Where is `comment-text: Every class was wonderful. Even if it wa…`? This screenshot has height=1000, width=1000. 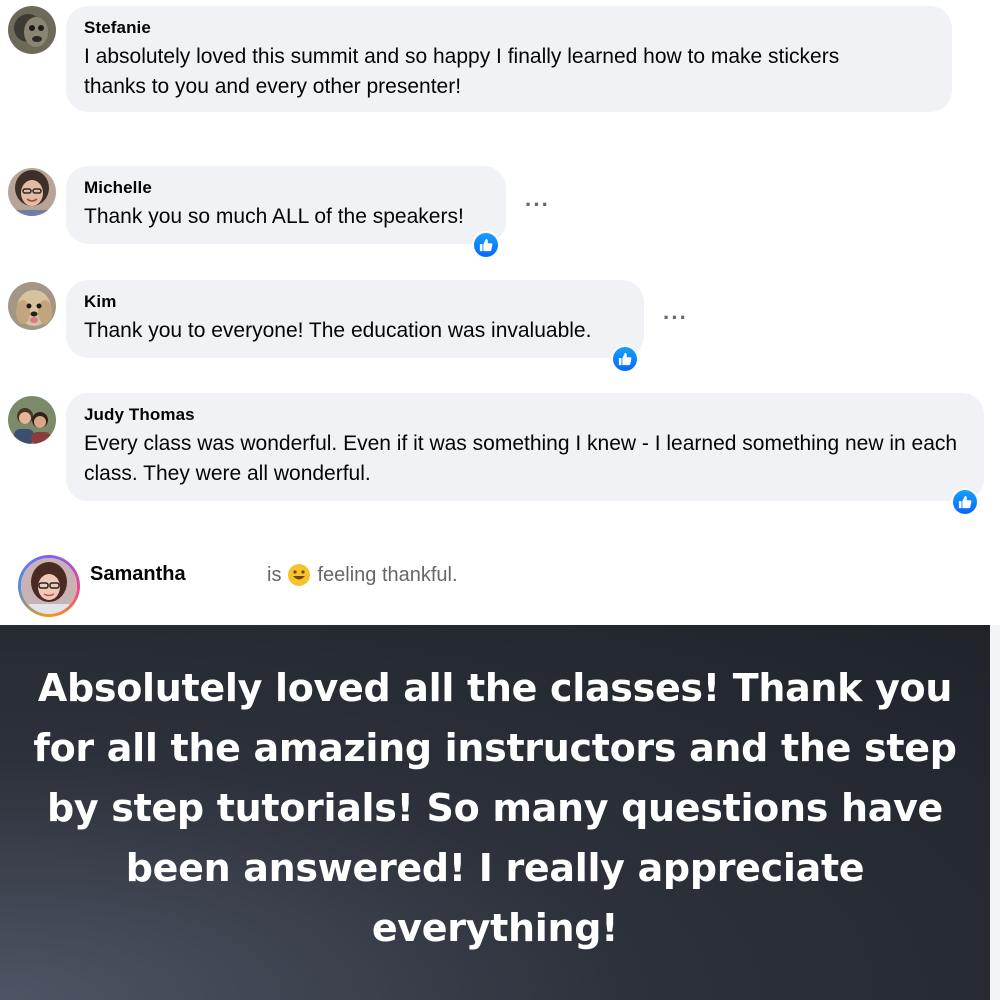 comment-text: Every class was wonderful. Even if it wa… is located at coordinates (521, 458).